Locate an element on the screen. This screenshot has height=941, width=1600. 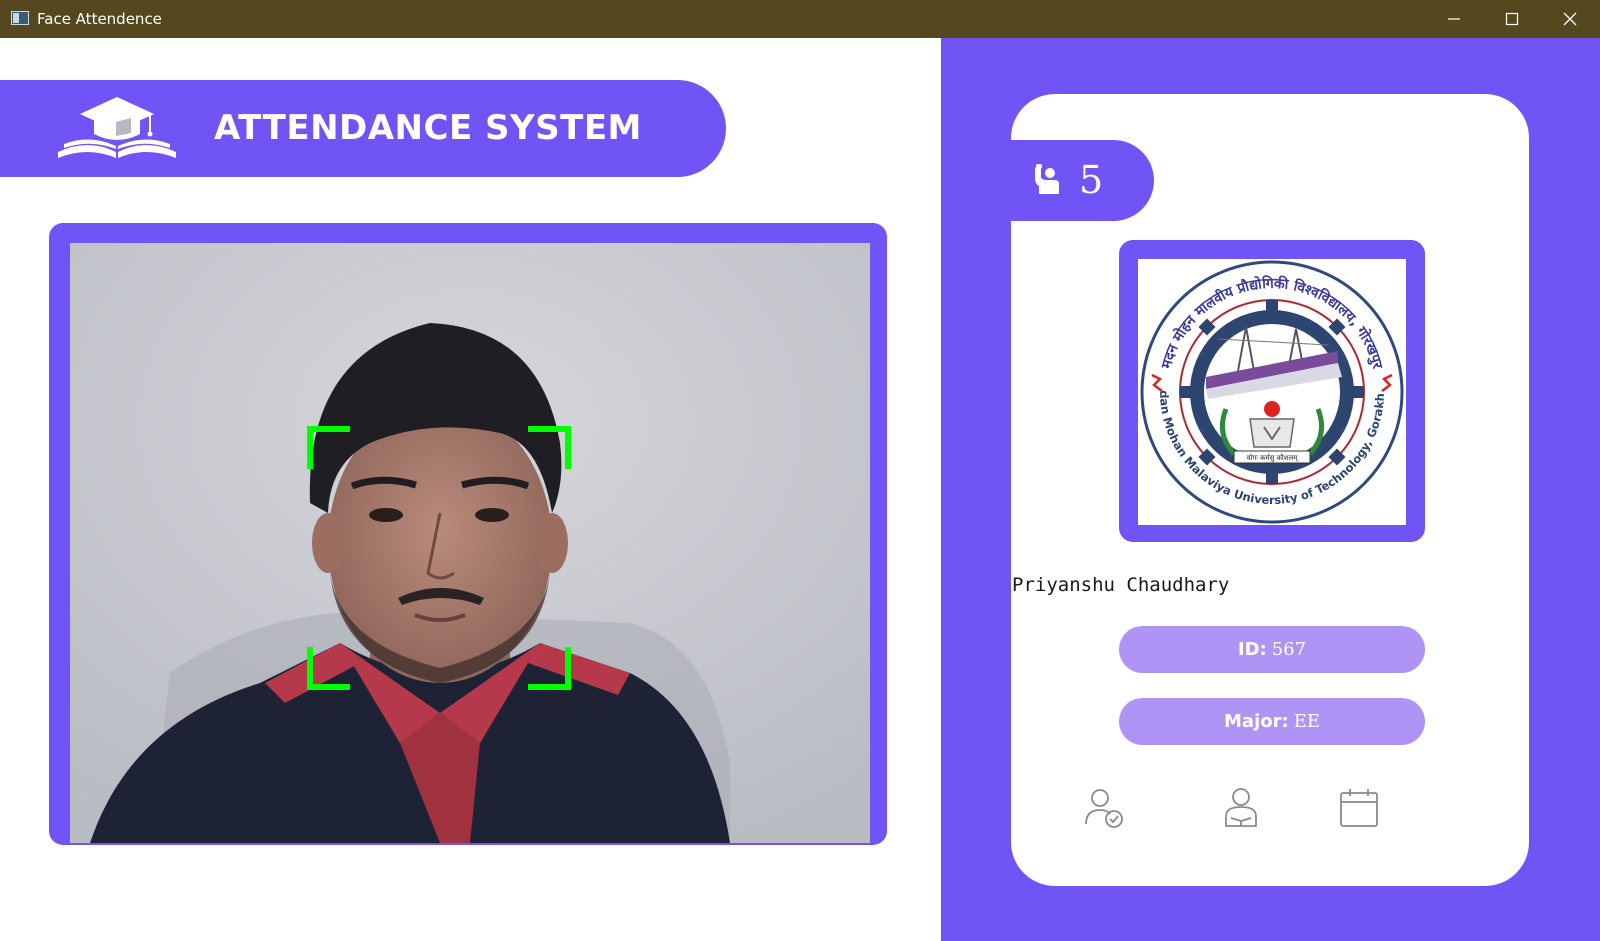
minimize-button is located at coordinates (1454, 19).